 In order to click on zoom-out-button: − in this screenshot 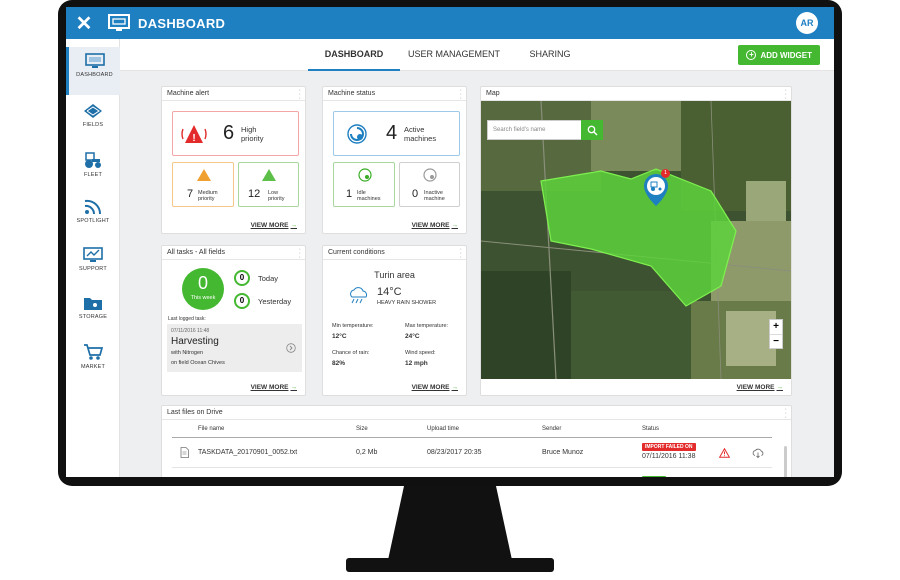, I will do `click(776, 342)`.